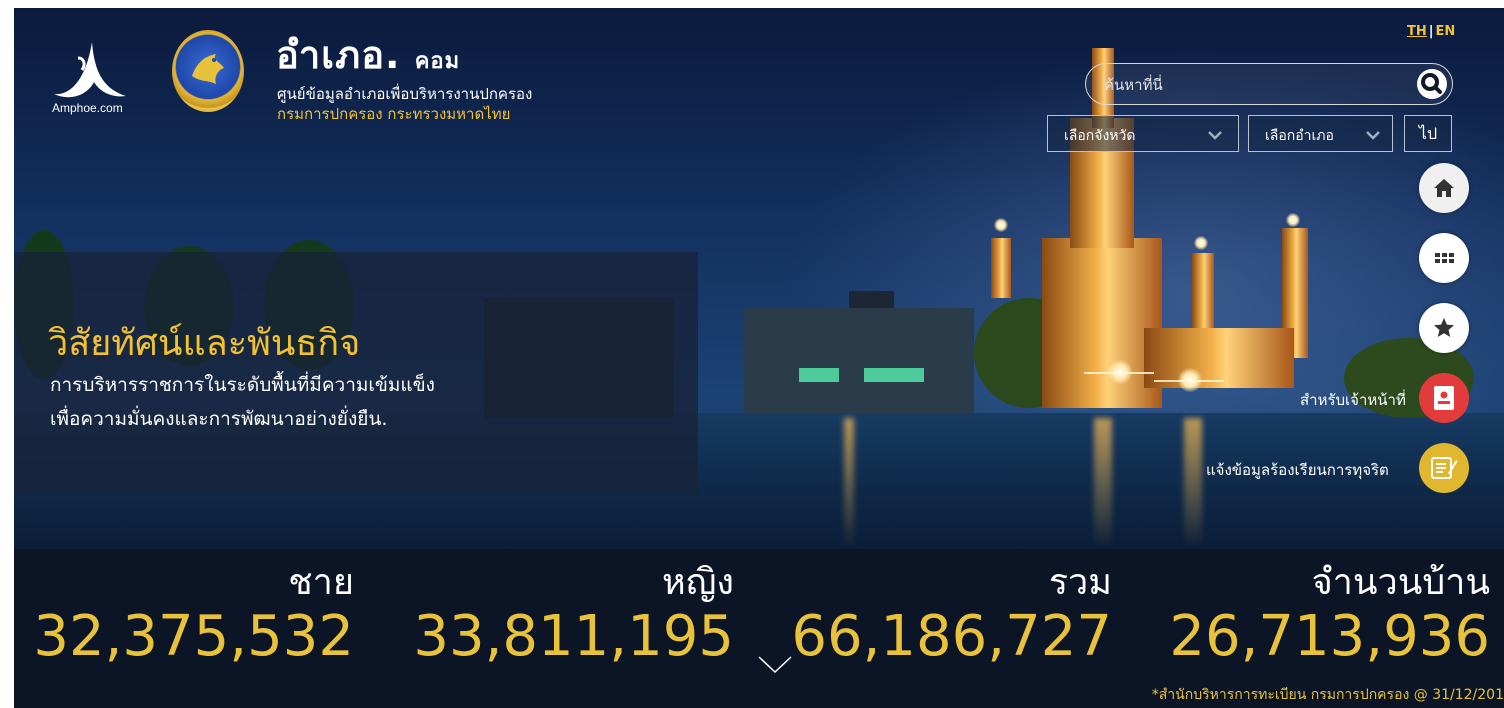 Image resolution: width=1504 pixels, height=708 pixels. What do you see at coordinates (208, 71) in the screenshot?
I see `department-seal-icon` at bounding box center [208, 71].